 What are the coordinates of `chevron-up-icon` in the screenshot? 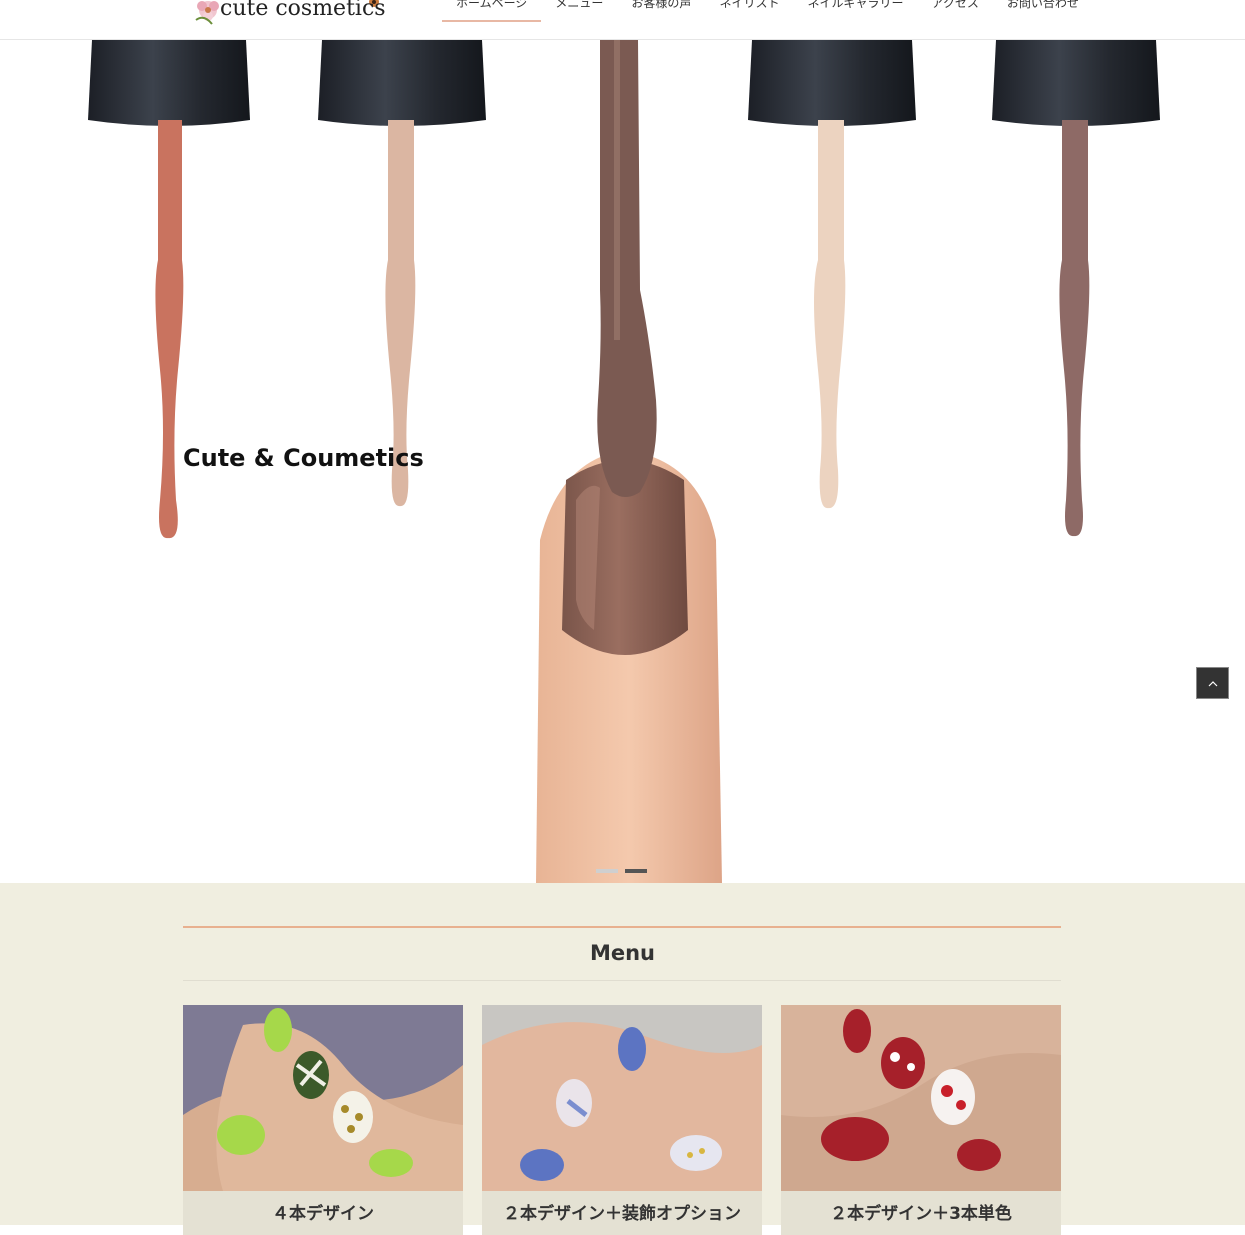 It's located at (1213, 684).